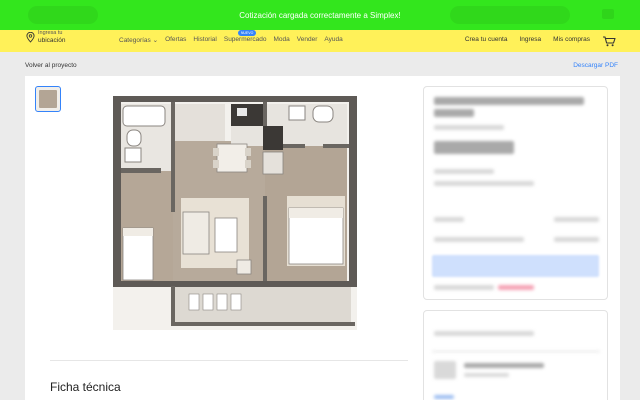  Describe the element at coordinates (530, 41) in the screenshot. I see `login-link: Ingresa` at that location.